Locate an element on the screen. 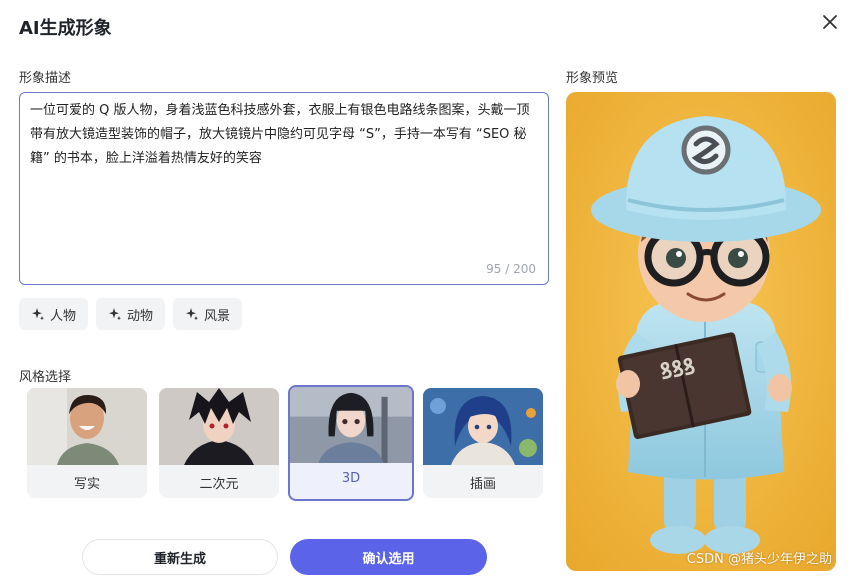 The width and height of the screenshot is (854, 588). chip-animal: 动物 is located at coordinates (131, 314).